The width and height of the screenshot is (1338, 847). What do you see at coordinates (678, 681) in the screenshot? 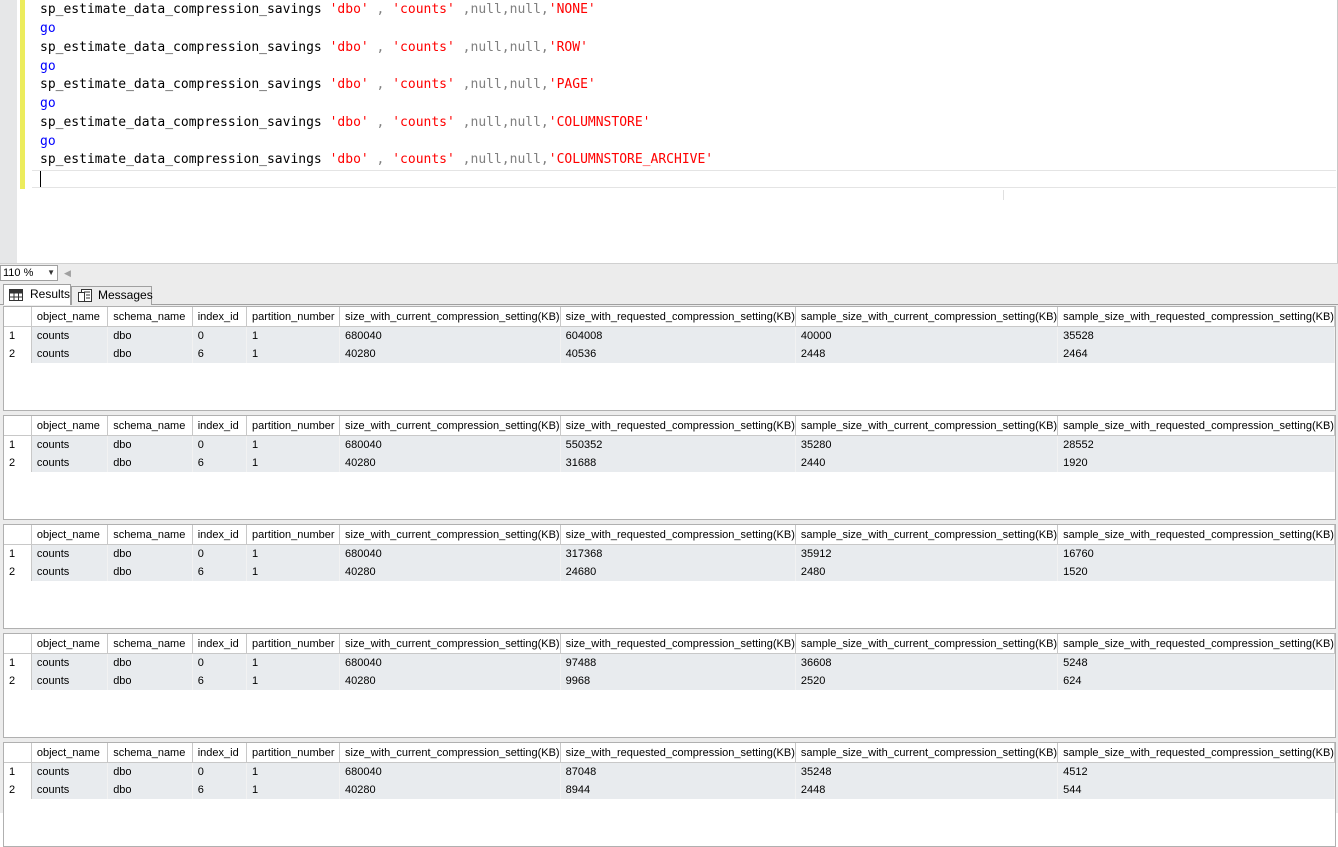
I see `table-cell: 9968` at bounding box center [678, 681].